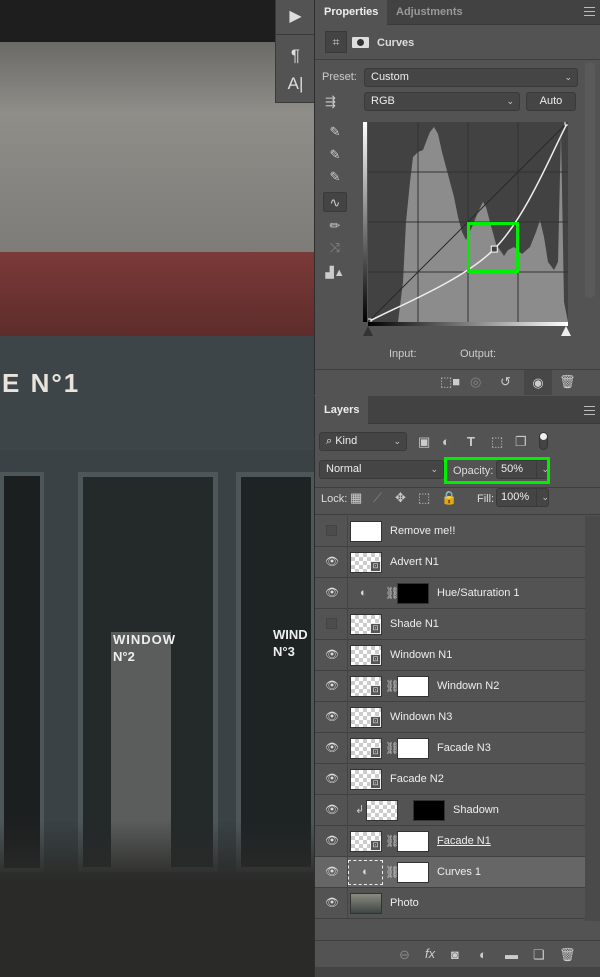 Image resolution: width=600 pixels, height=977 pixels. What do you see at coordinates (450, 779) in the screenshot?
I see `layer-row: 👁 ⊡ Facade N2` at bounding box center [450, 779].